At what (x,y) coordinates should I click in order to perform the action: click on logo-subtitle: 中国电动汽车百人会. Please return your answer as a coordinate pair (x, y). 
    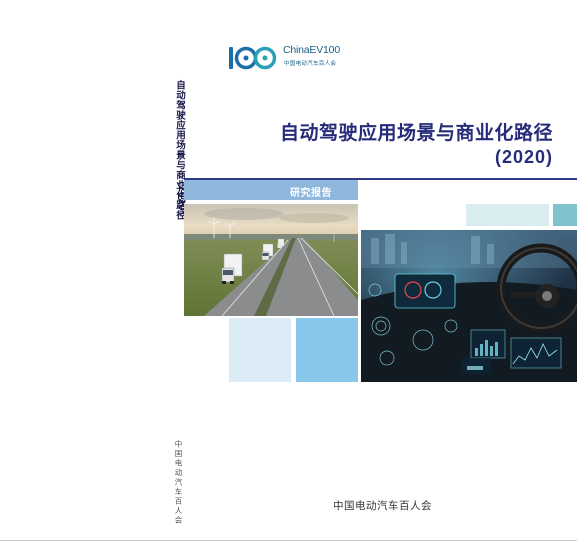
    Looking at the image, I should click on (310, 64).